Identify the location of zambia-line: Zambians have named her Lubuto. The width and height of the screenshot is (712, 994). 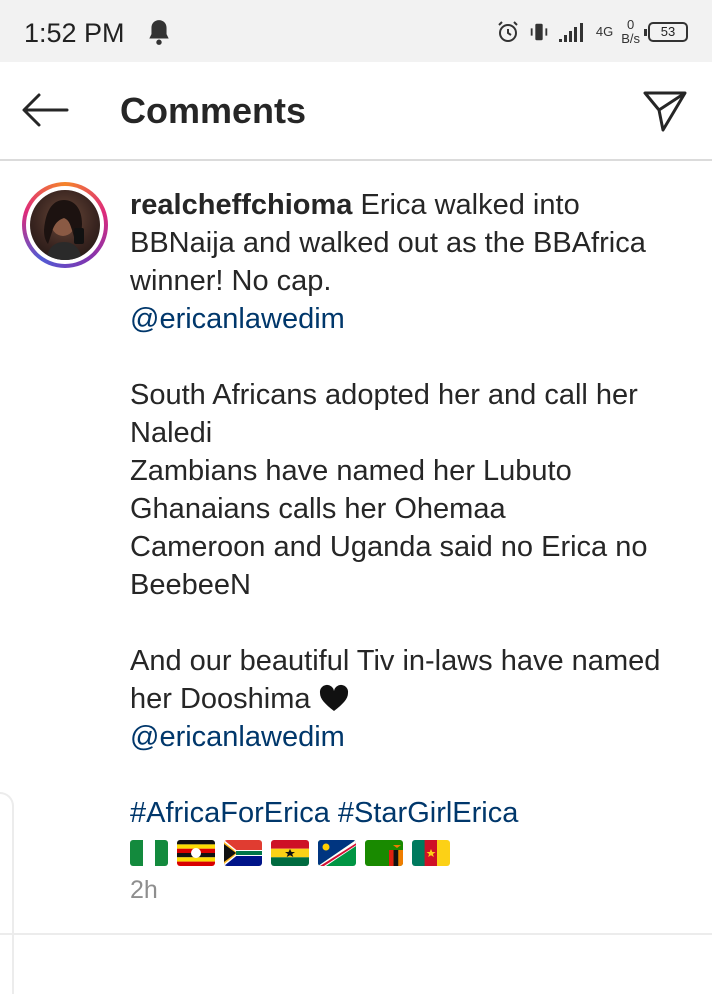
(351, 471).